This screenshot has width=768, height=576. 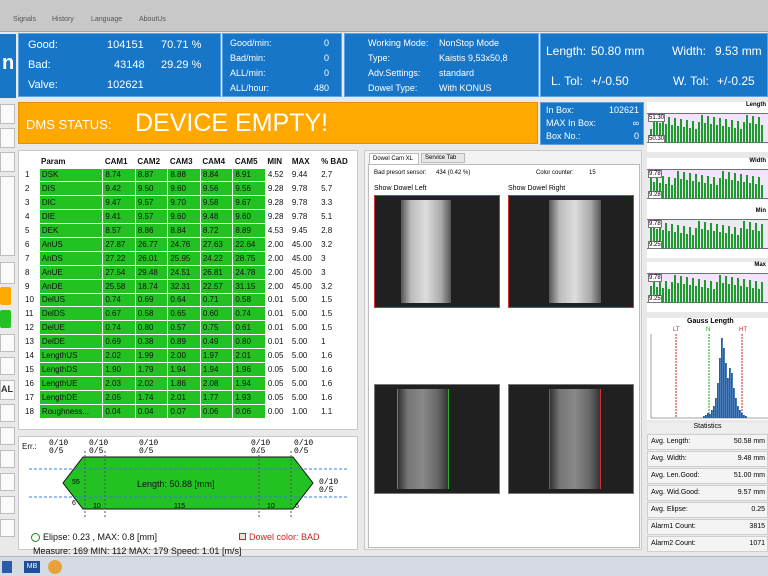 I want to click on param-cam-value: 0.74, so click(x=119, y=300).